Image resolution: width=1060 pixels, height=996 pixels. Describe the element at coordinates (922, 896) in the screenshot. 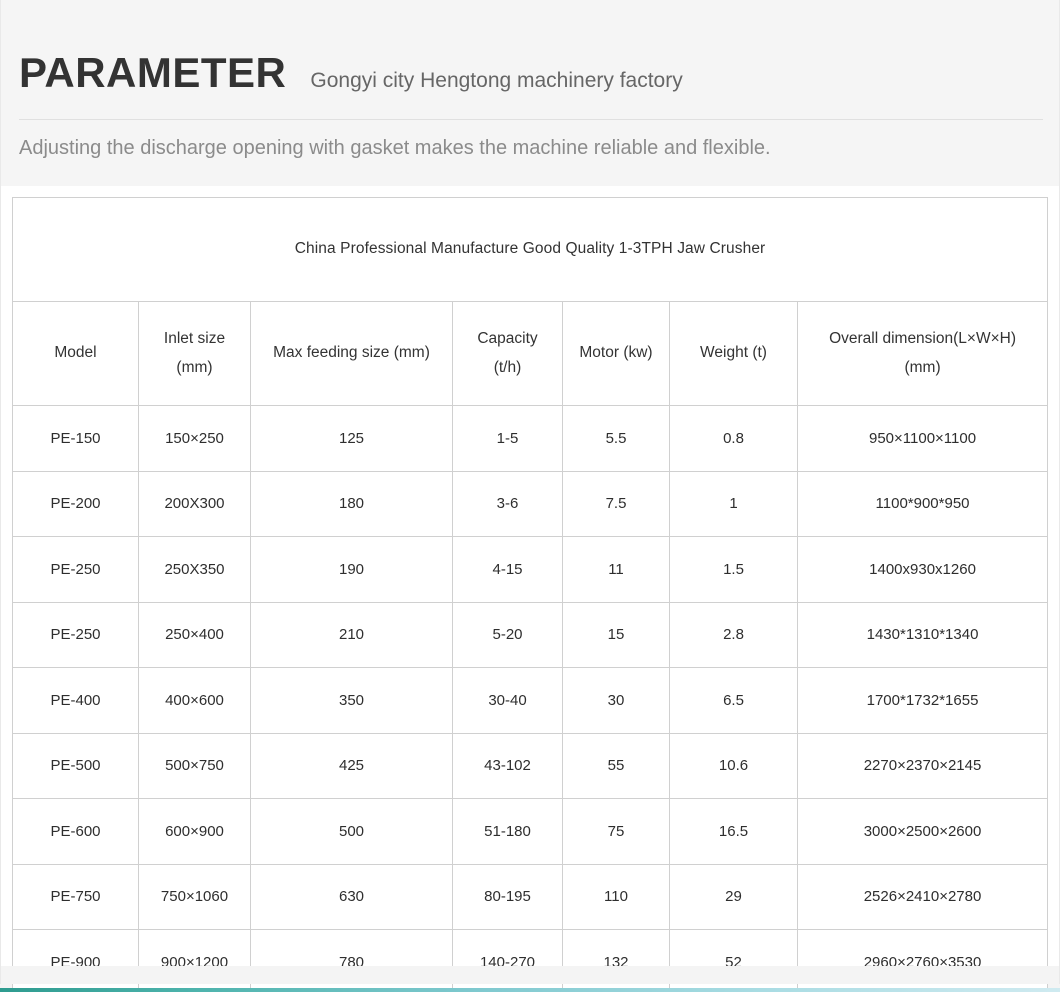

I see `cell-overall-dimension: 2526×2410×2780` at that location.